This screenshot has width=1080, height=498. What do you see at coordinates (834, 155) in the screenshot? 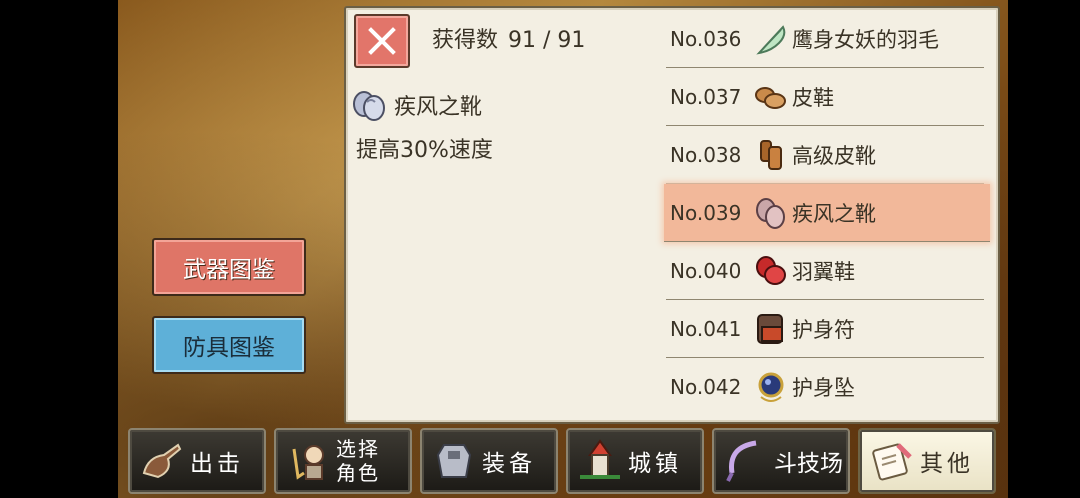
I see `item-name: 高级皮靴` at bounding box center [834, 155].